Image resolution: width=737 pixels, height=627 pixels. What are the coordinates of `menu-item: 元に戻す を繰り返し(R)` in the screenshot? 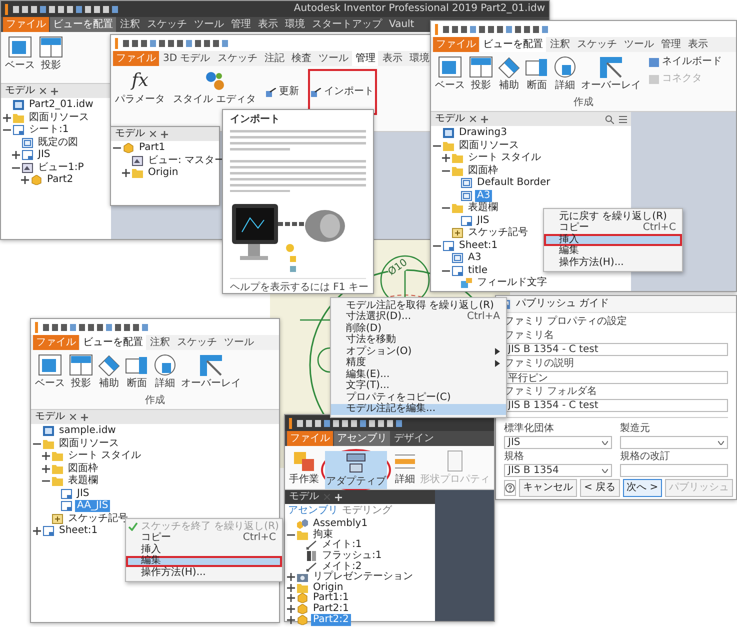 It's located at (613, 216).